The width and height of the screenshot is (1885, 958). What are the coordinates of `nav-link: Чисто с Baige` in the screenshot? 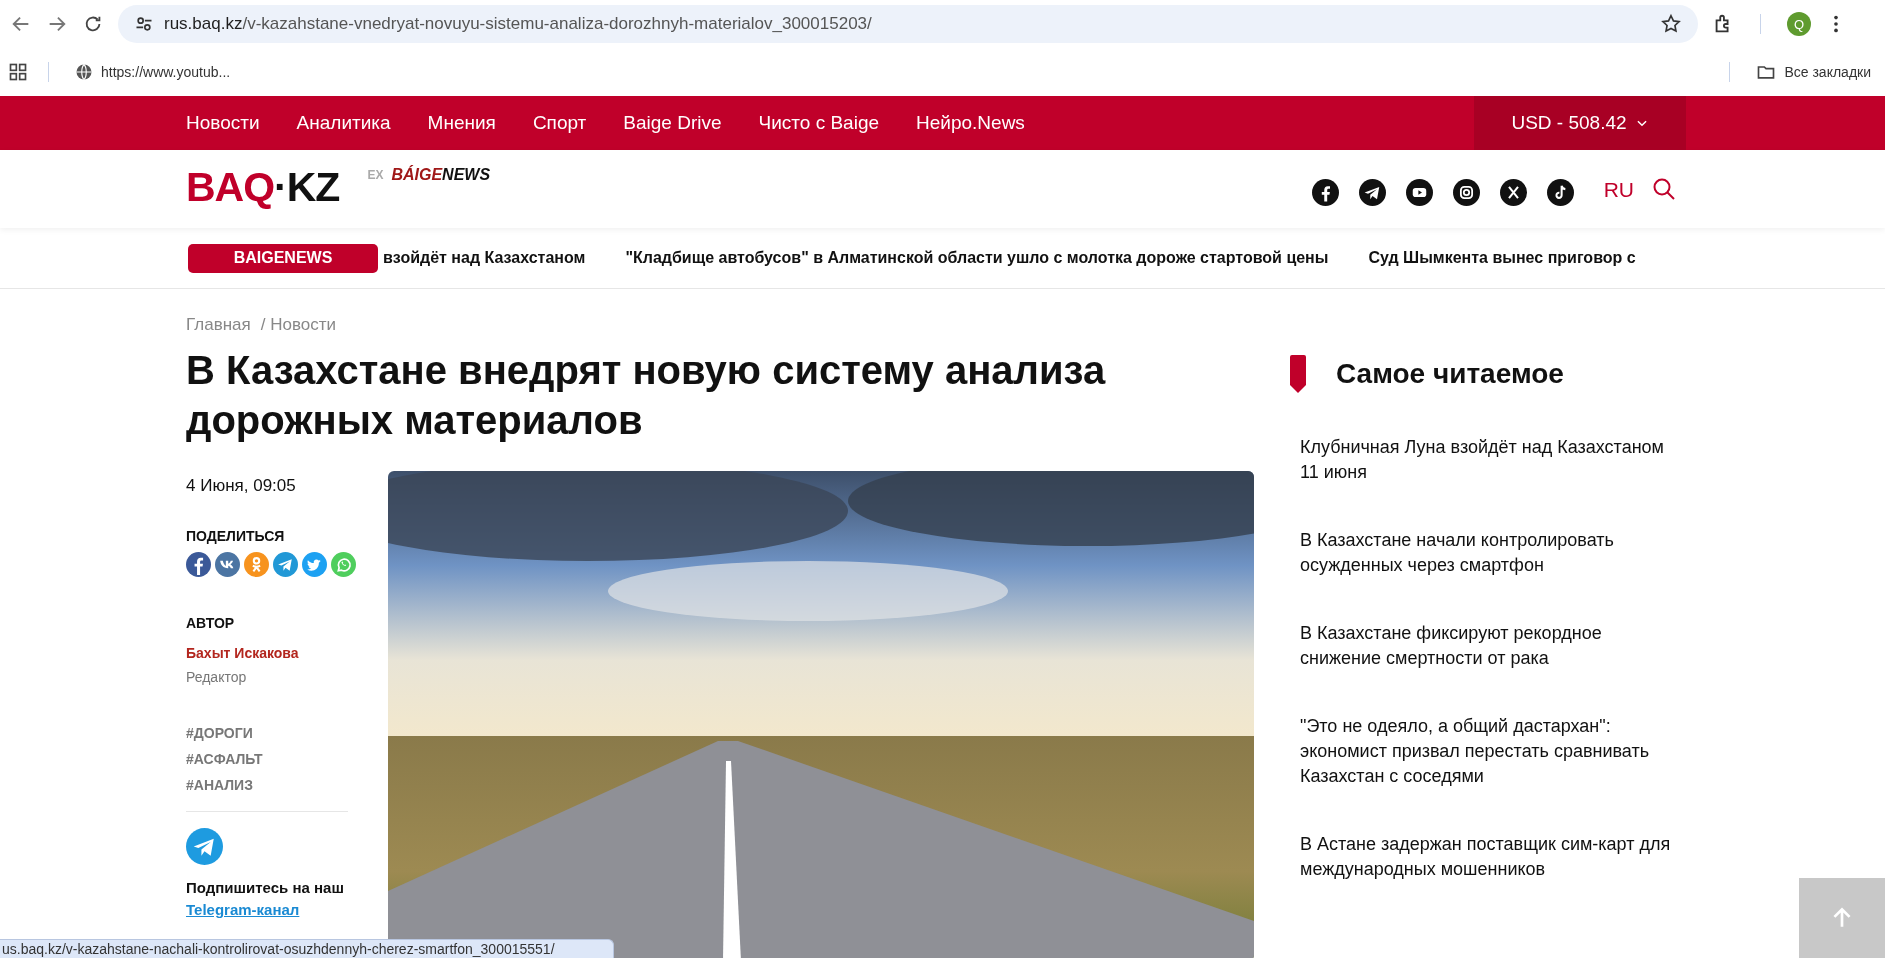 It's located at (819, 123).